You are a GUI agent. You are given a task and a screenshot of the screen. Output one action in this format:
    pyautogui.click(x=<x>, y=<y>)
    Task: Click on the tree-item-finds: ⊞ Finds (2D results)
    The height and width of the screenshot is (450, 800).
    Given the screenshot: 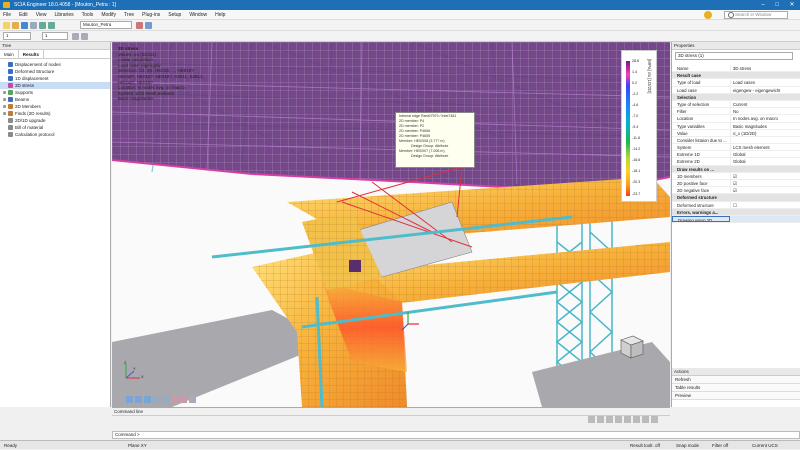 What is the action you would take?
    pyautogui.click(x=55, y=113)
    